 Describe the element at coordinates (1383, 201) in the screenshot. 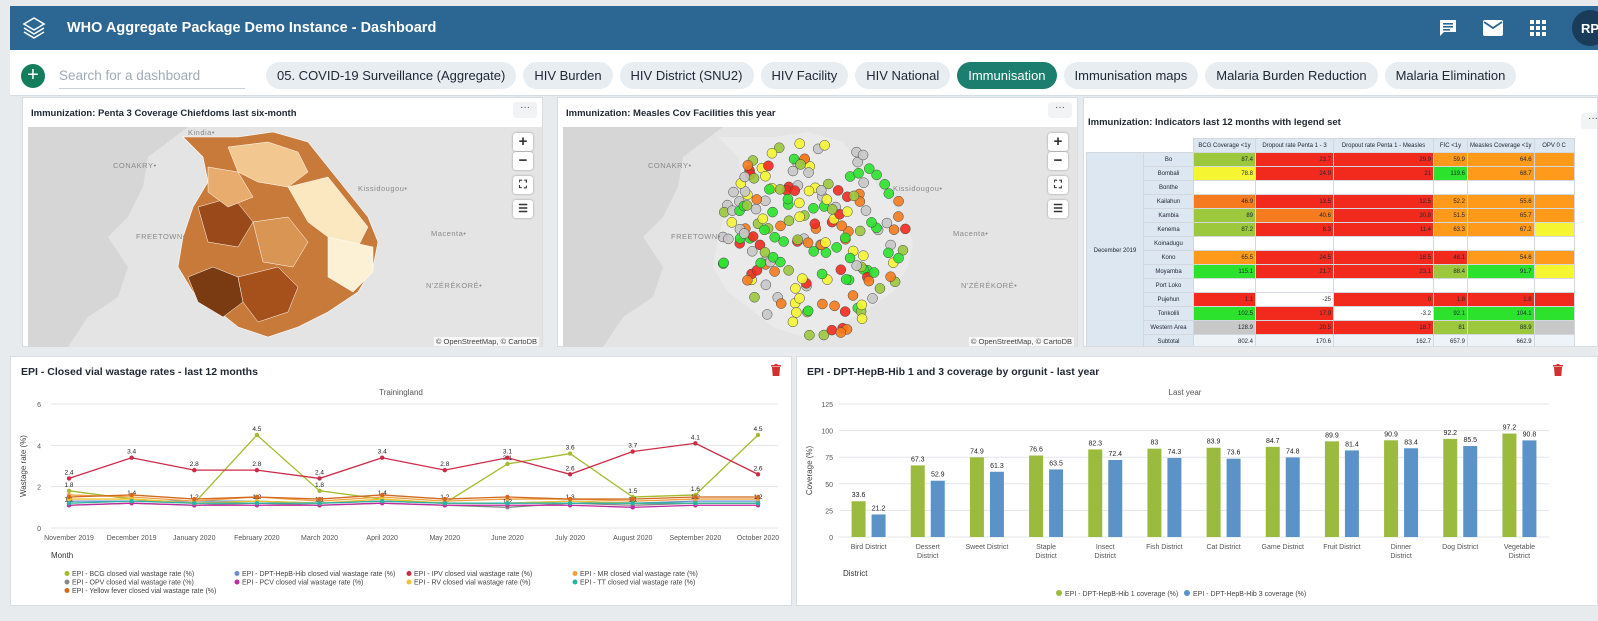

I see `value-cell: 12.5` at that location.